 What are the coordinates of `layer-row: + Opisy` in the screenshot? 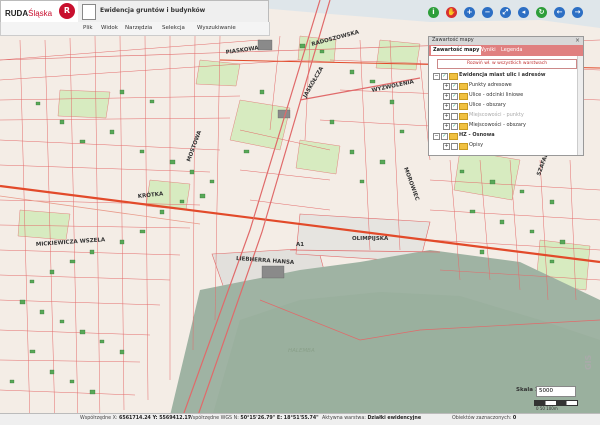 It's located at (506, 145).